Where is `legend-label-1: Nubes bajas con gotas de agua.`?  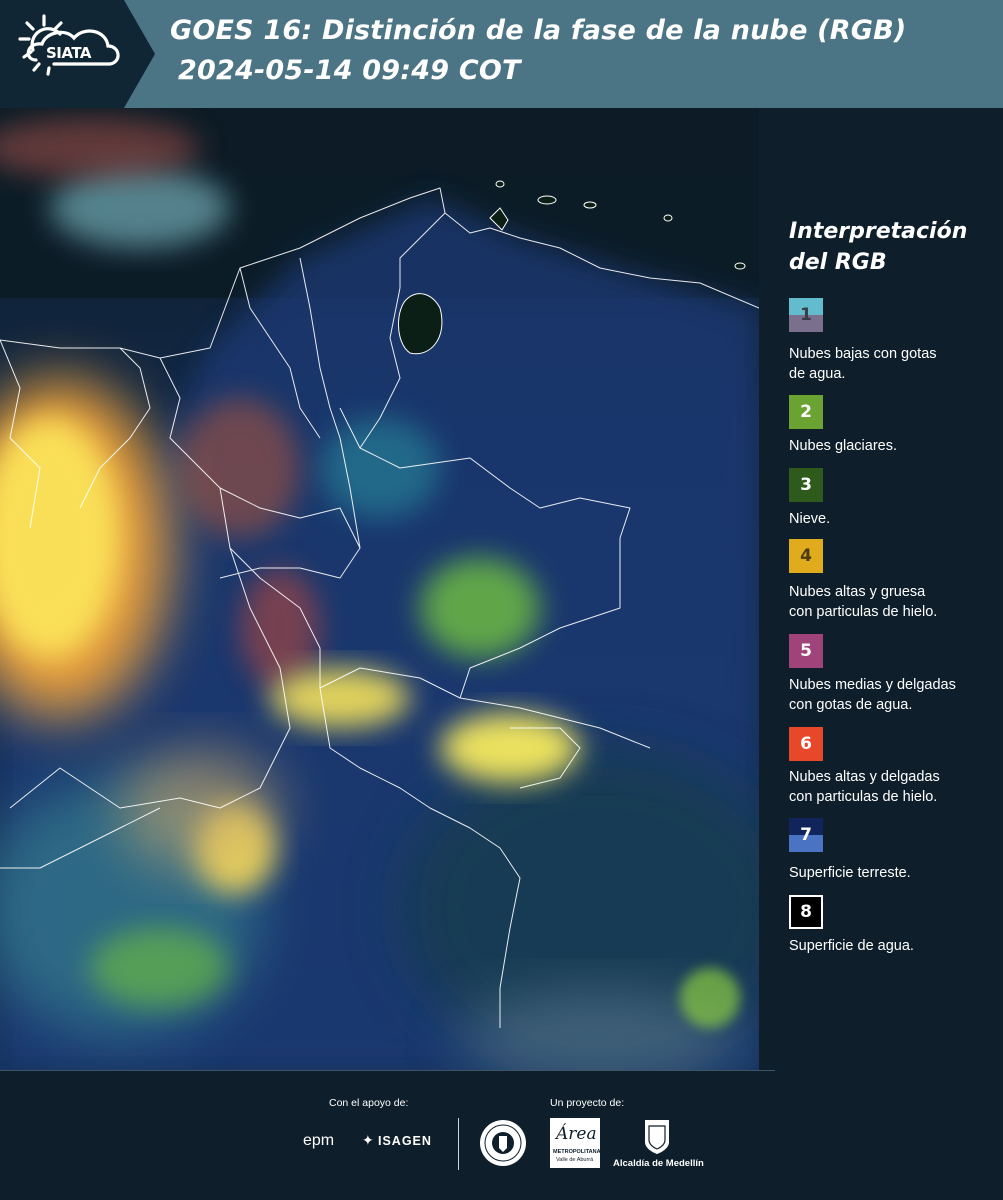
legend-label-1: Nubes bajas con gotas de agua. is located at coordinates (894, 364).